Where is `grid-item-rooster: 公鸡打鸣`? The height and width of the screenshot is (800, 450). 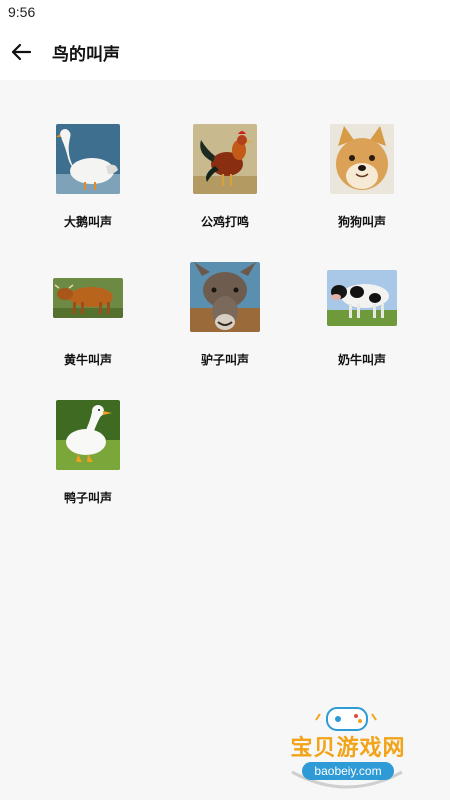 grid-item-rooster: 公鸡打鸣 is located at coordinates (225, 184).